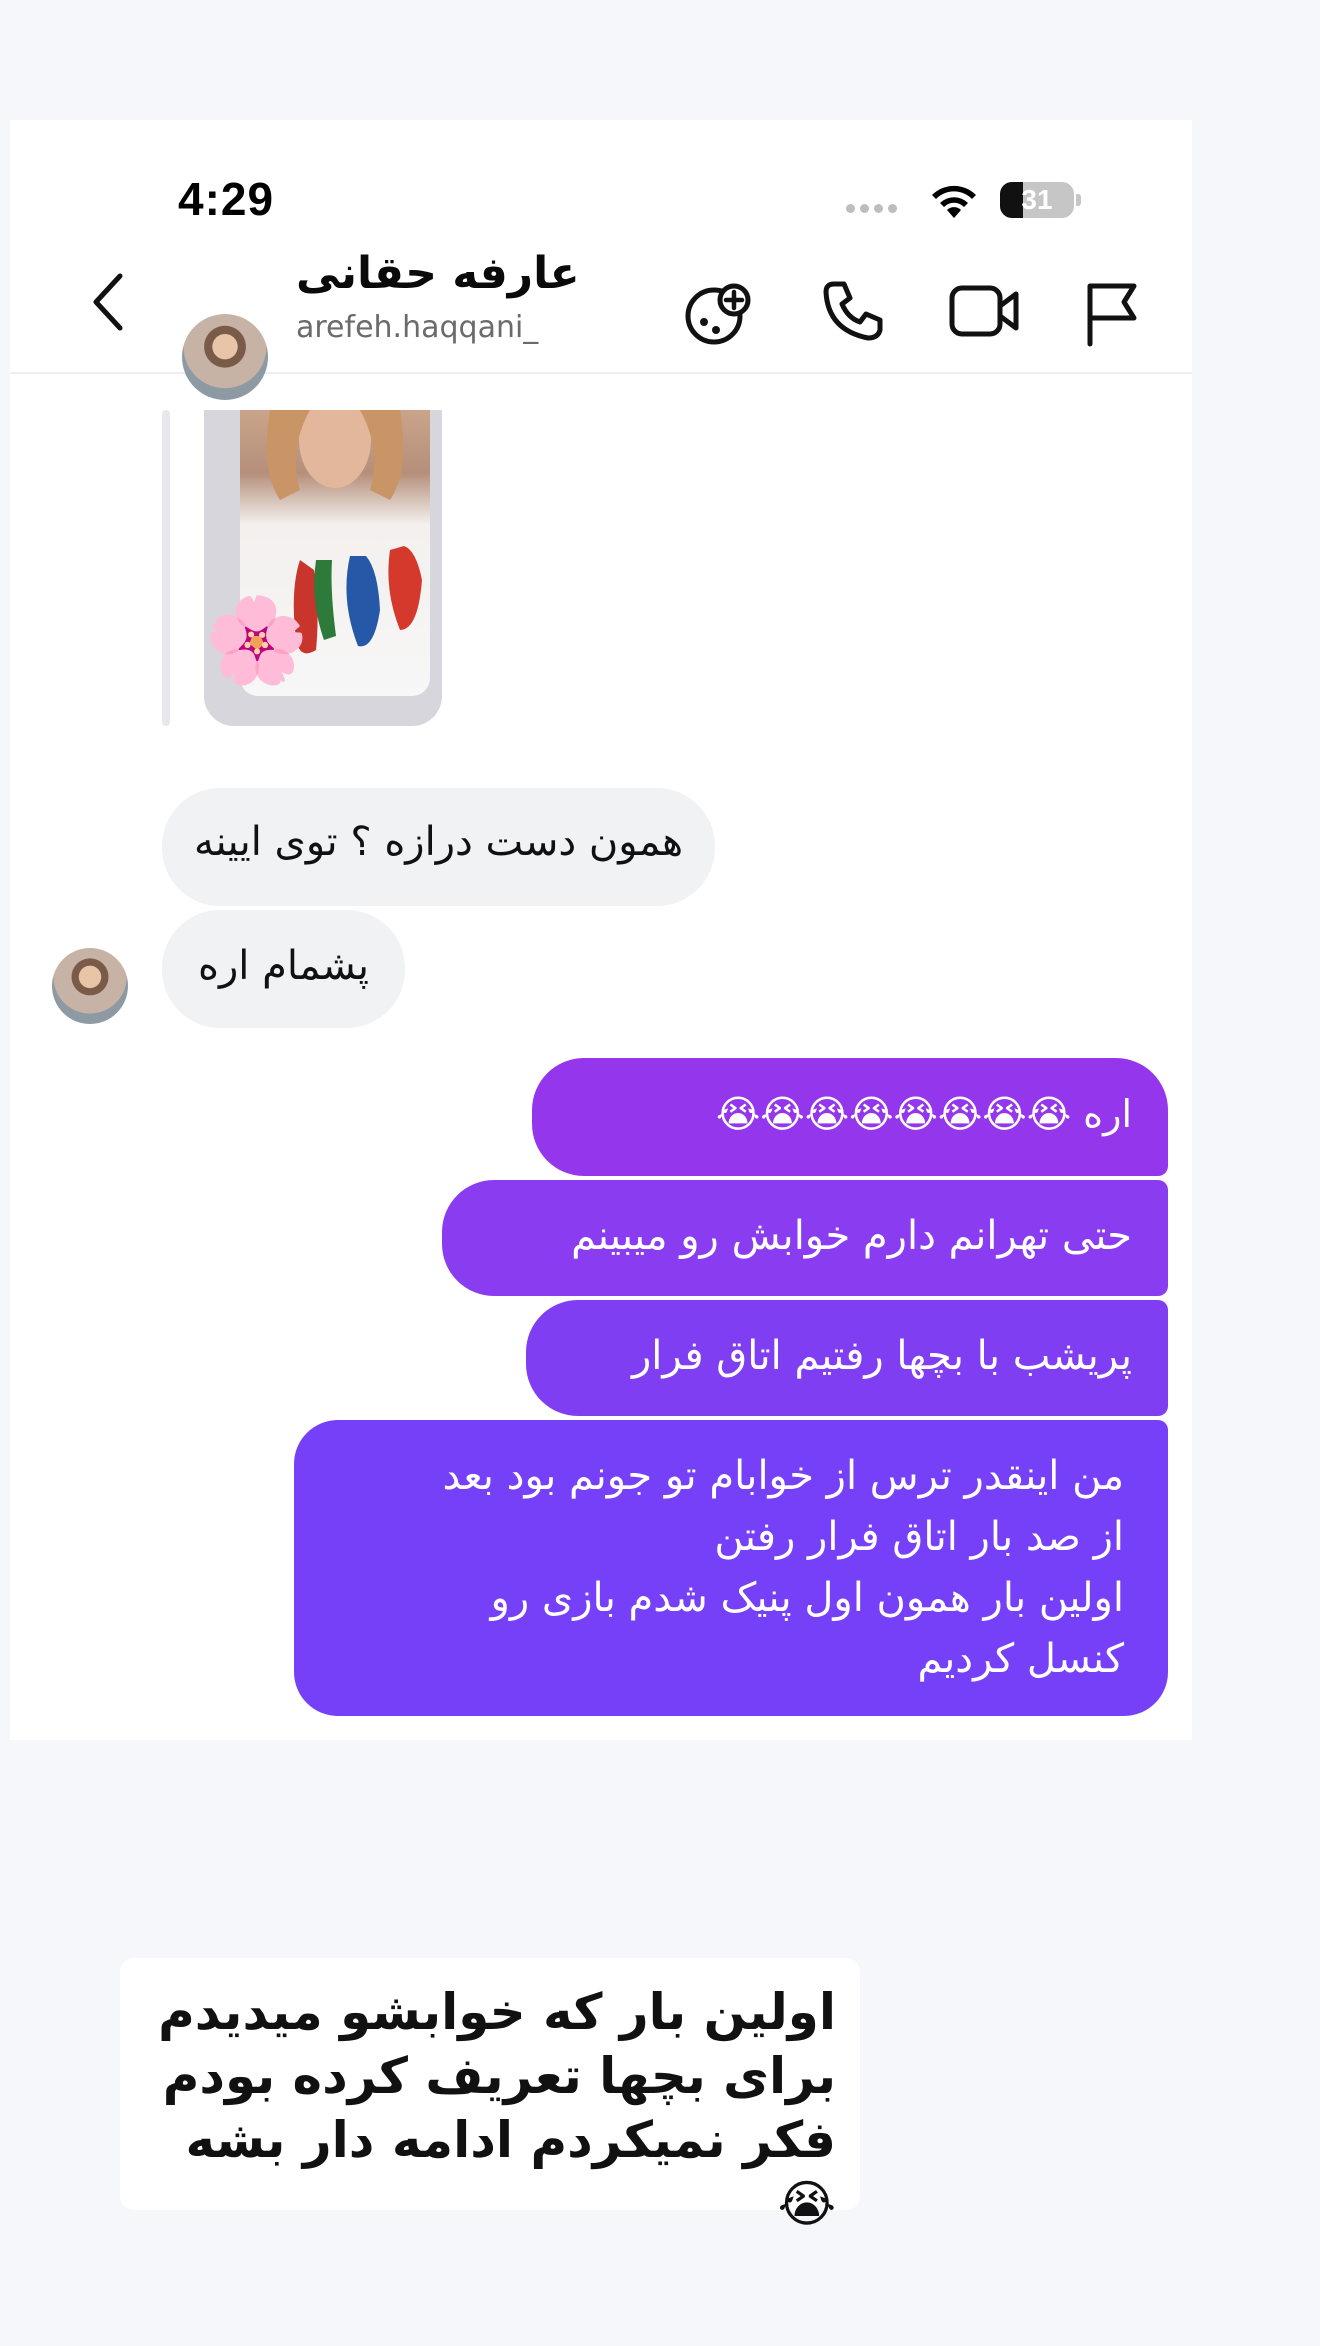 The image size is (1320, 2346). I want to click on battery-level: 31, so click(1037, 199).